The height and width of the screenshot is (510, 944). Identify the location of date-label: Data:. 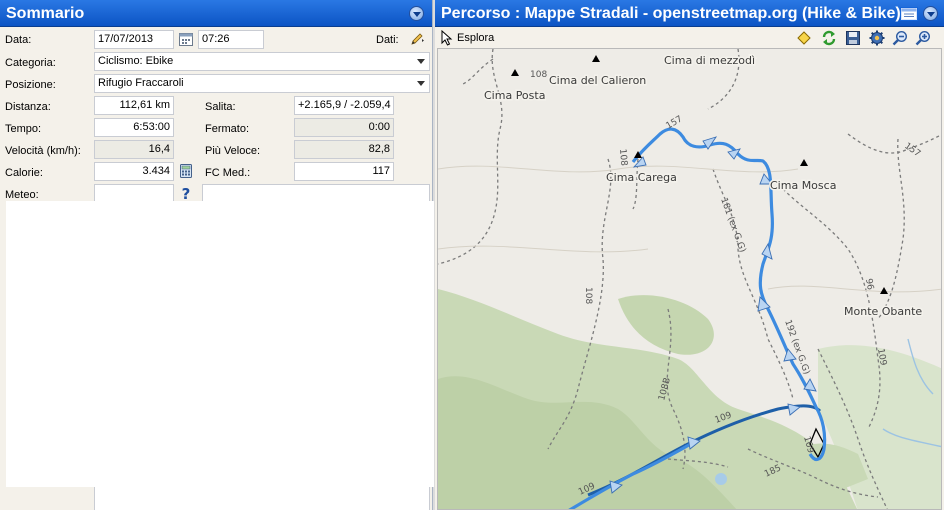
(18, 40).